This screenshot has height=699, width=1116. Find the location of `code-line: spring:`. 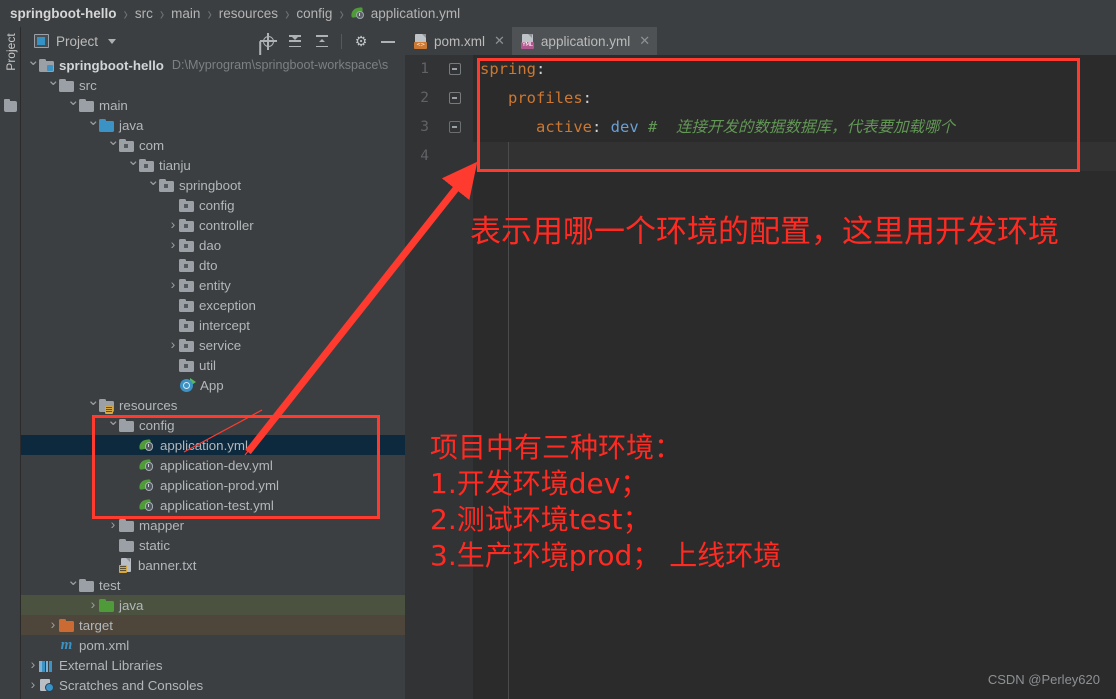

code-line: spring: is located at coordinates (512, 69).